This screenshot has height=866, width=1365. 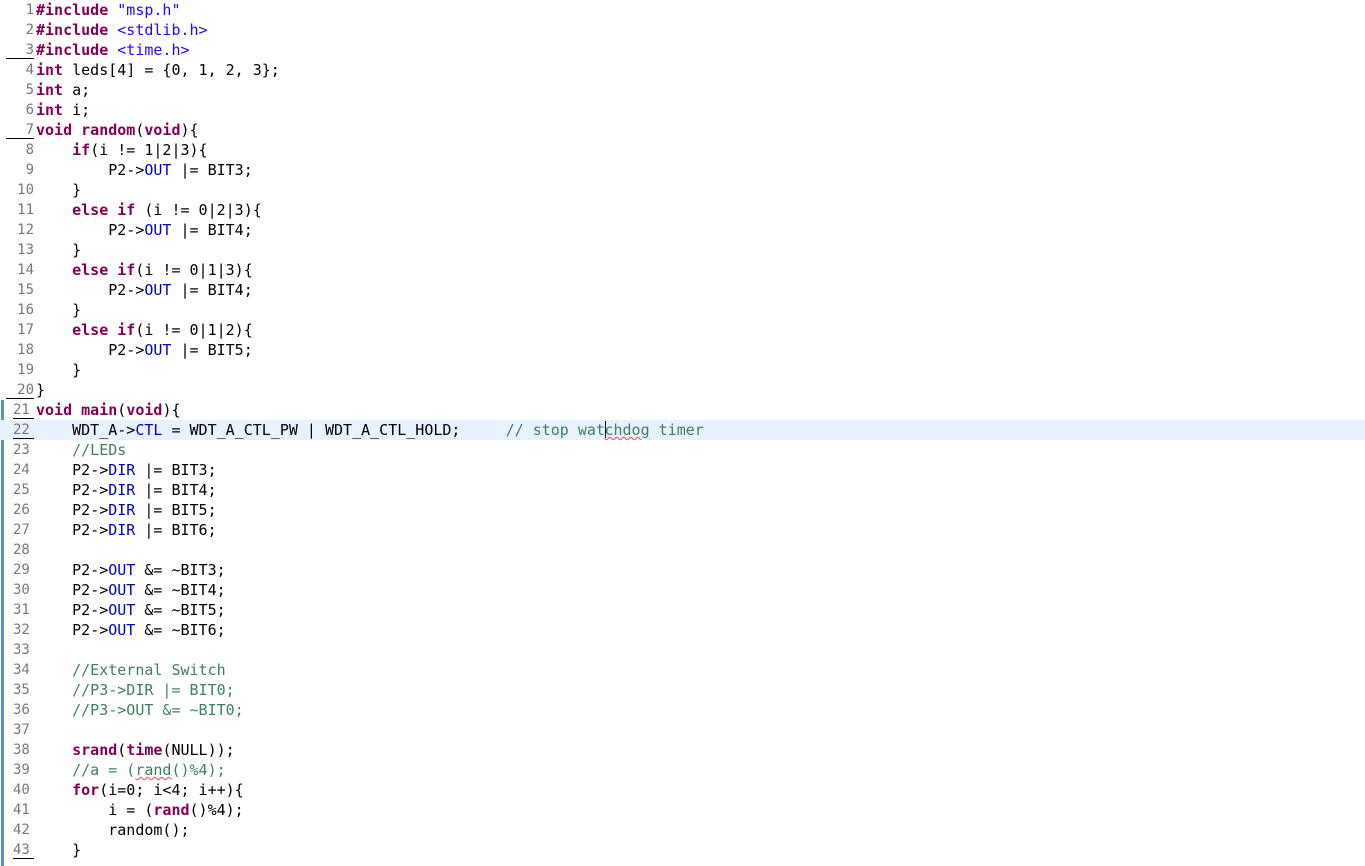 What do you see at coordinates (113, 50) in the screenshot?
I see `code-text: #include <time.h>` at bounding box center [113, 50].